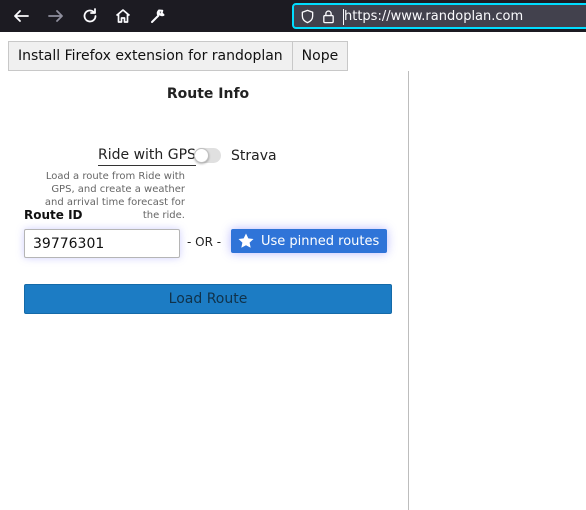 Image resolution: width=586 pixels, height=510 pixels. Describe the element at coordinates (208, 299) in the screenshot. I see `load-route-button: Load Route` at that location.